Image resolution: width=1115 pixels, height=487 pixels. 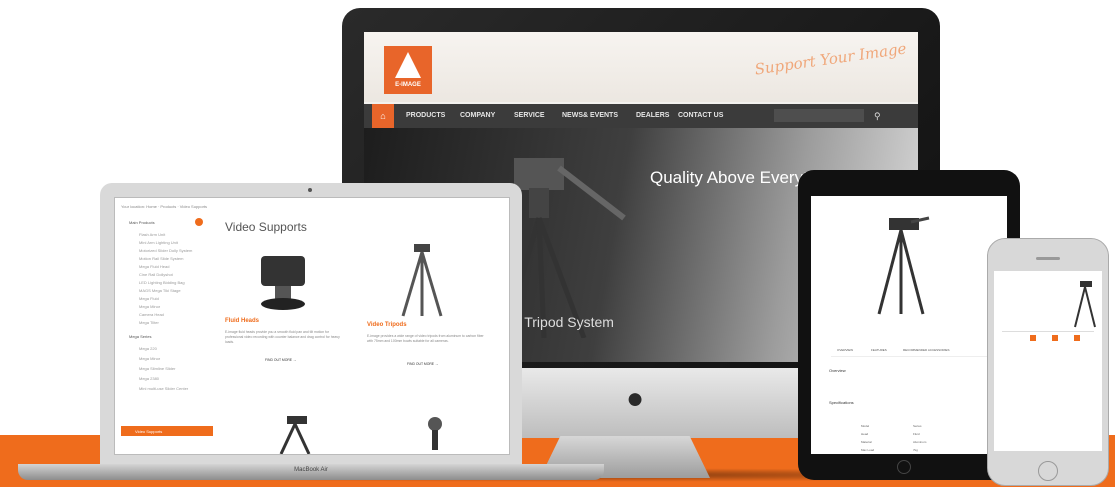 What do you see at coordinates (422, 280) in the screenshot?
I see `video-tripod-image` at bounding box center [422, 280].